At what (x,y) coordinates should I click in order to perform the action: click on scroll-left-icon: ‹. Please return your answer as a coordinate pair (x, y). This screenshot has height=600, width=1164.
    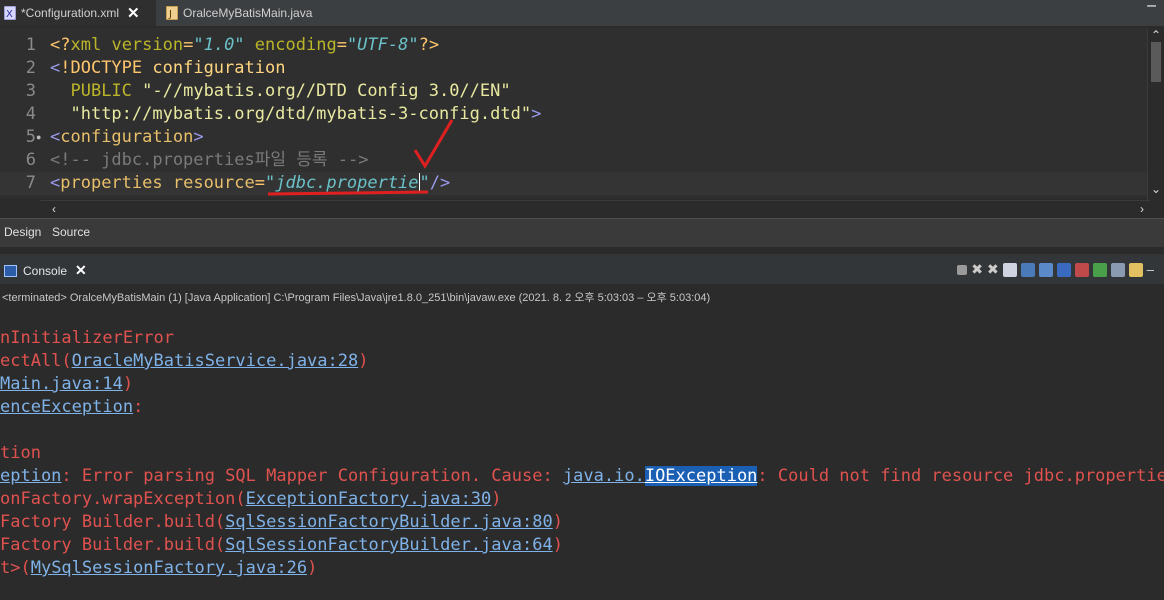
    Looking at the image, I should click on (54, 209).